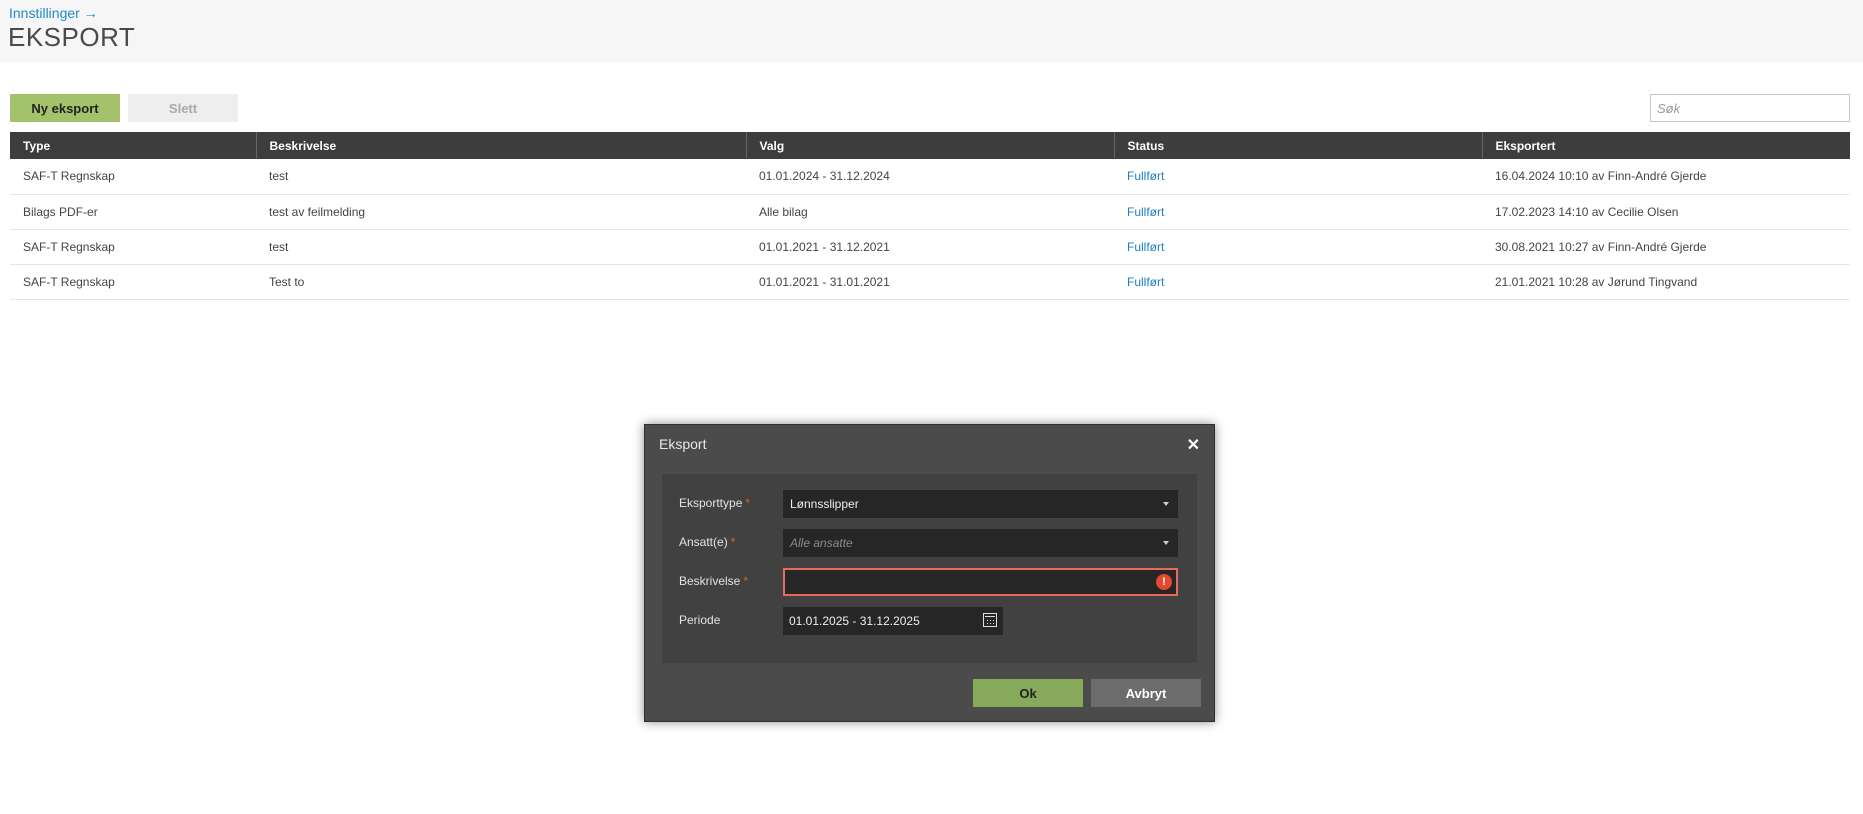 The height and width of the screenshot is (814, 1863). What do you see at coordinates (700, 620) in the screenshot?
I see `period-label: Periode` at bounding box center [700, 620].